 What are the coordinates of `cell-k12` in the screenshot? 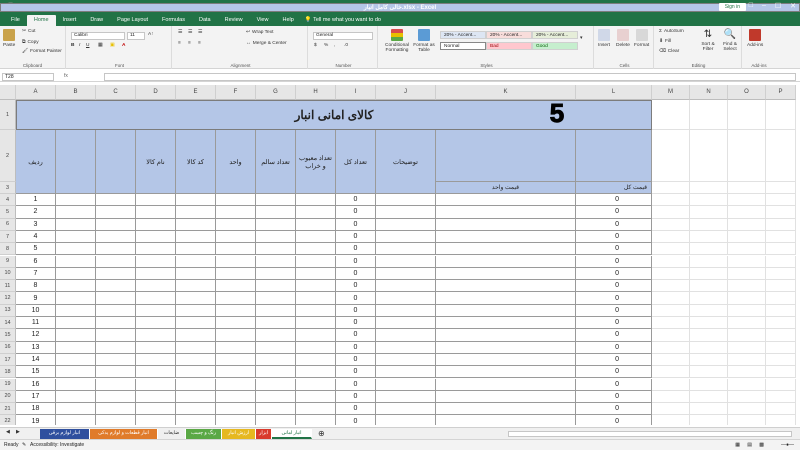 It's located at (506, 298).